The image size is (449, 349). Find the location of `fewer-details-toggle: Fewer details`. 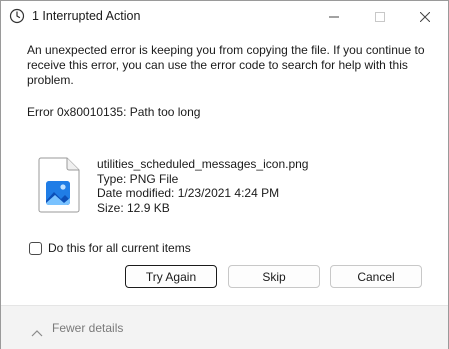

fewer-details-toggle: Fewer details is located at coordinates (87, 328).